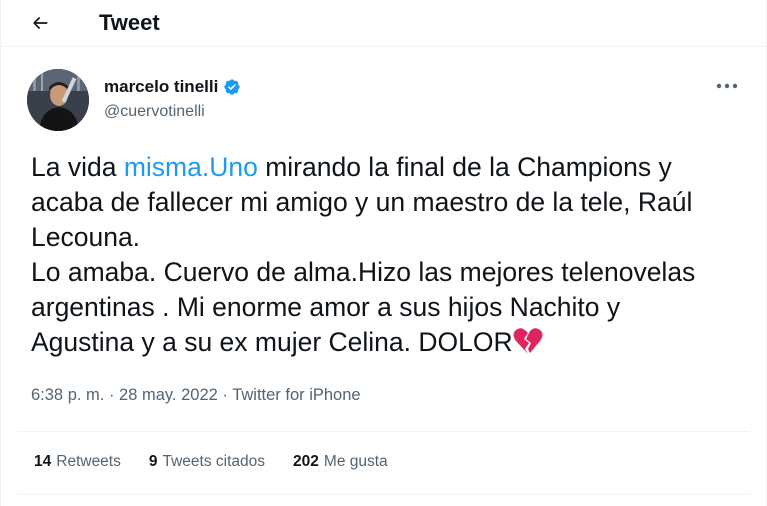 This screenshot has width=767, height=506. I want to click on avatar-photo-icon, so click(58, 100).